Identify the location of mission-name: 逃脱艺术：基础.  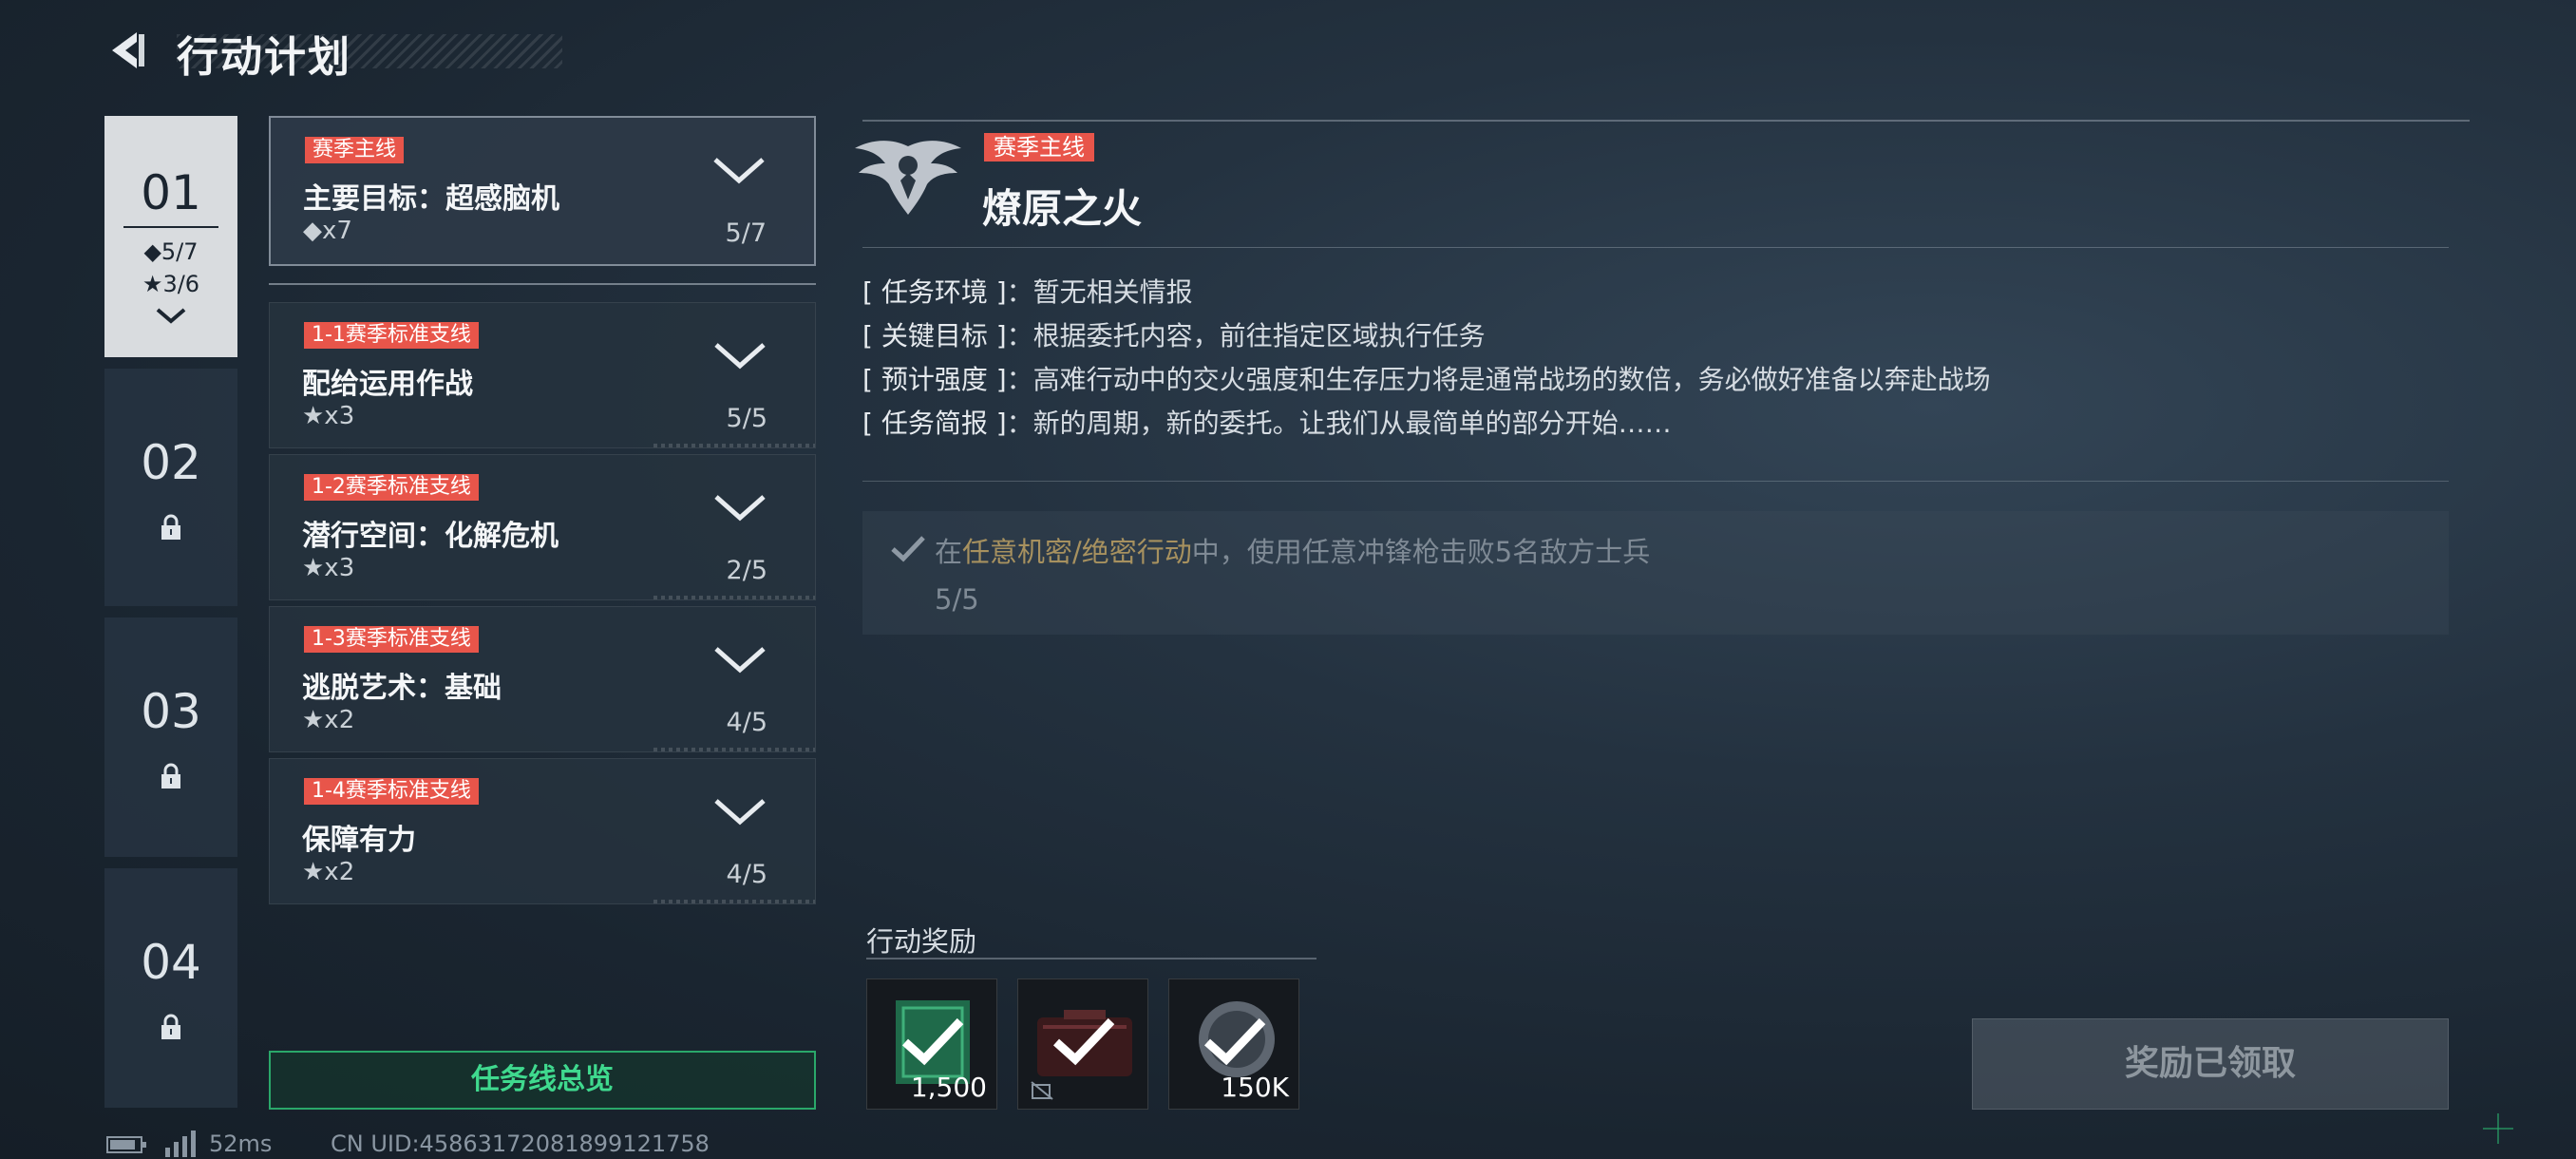
(402, 688).